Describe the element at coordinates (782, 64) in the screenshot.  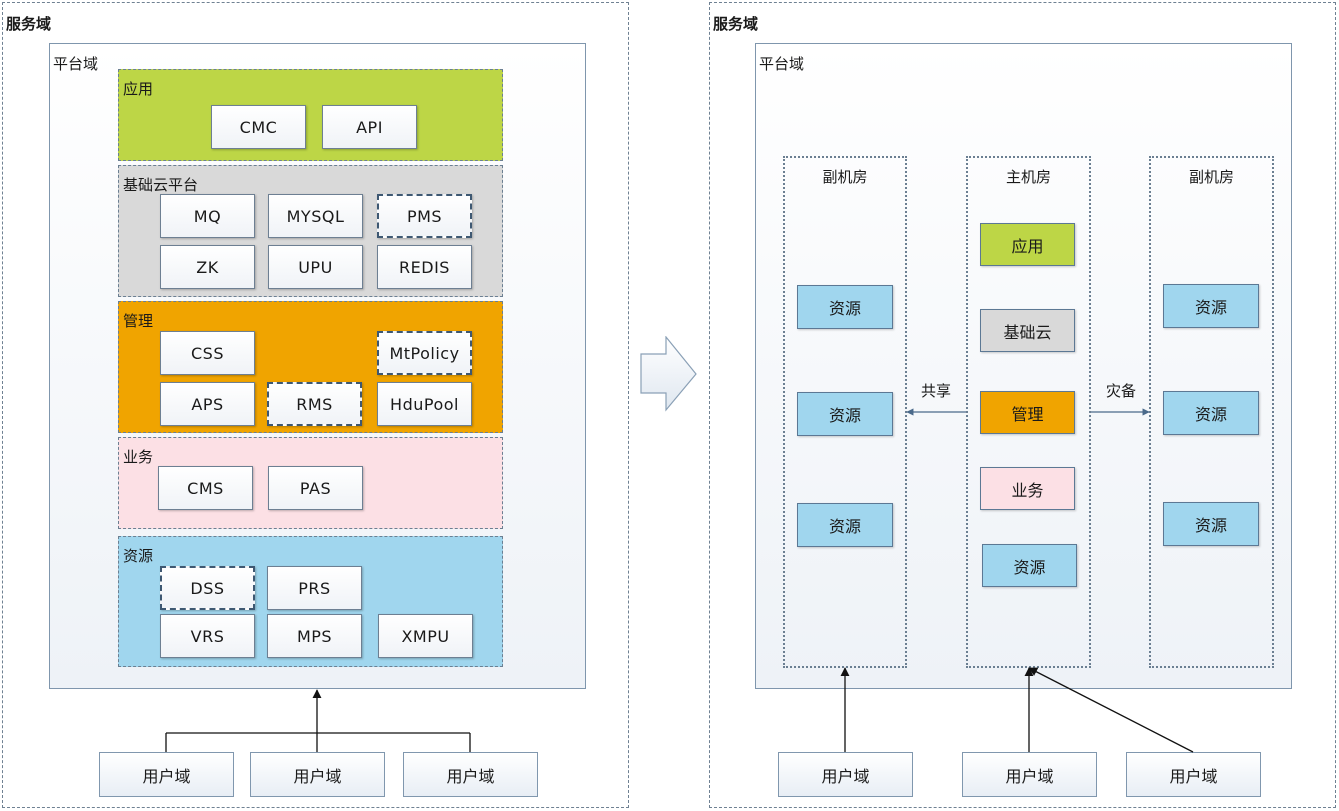
I see `right-platform-title: 平台域` at that location.